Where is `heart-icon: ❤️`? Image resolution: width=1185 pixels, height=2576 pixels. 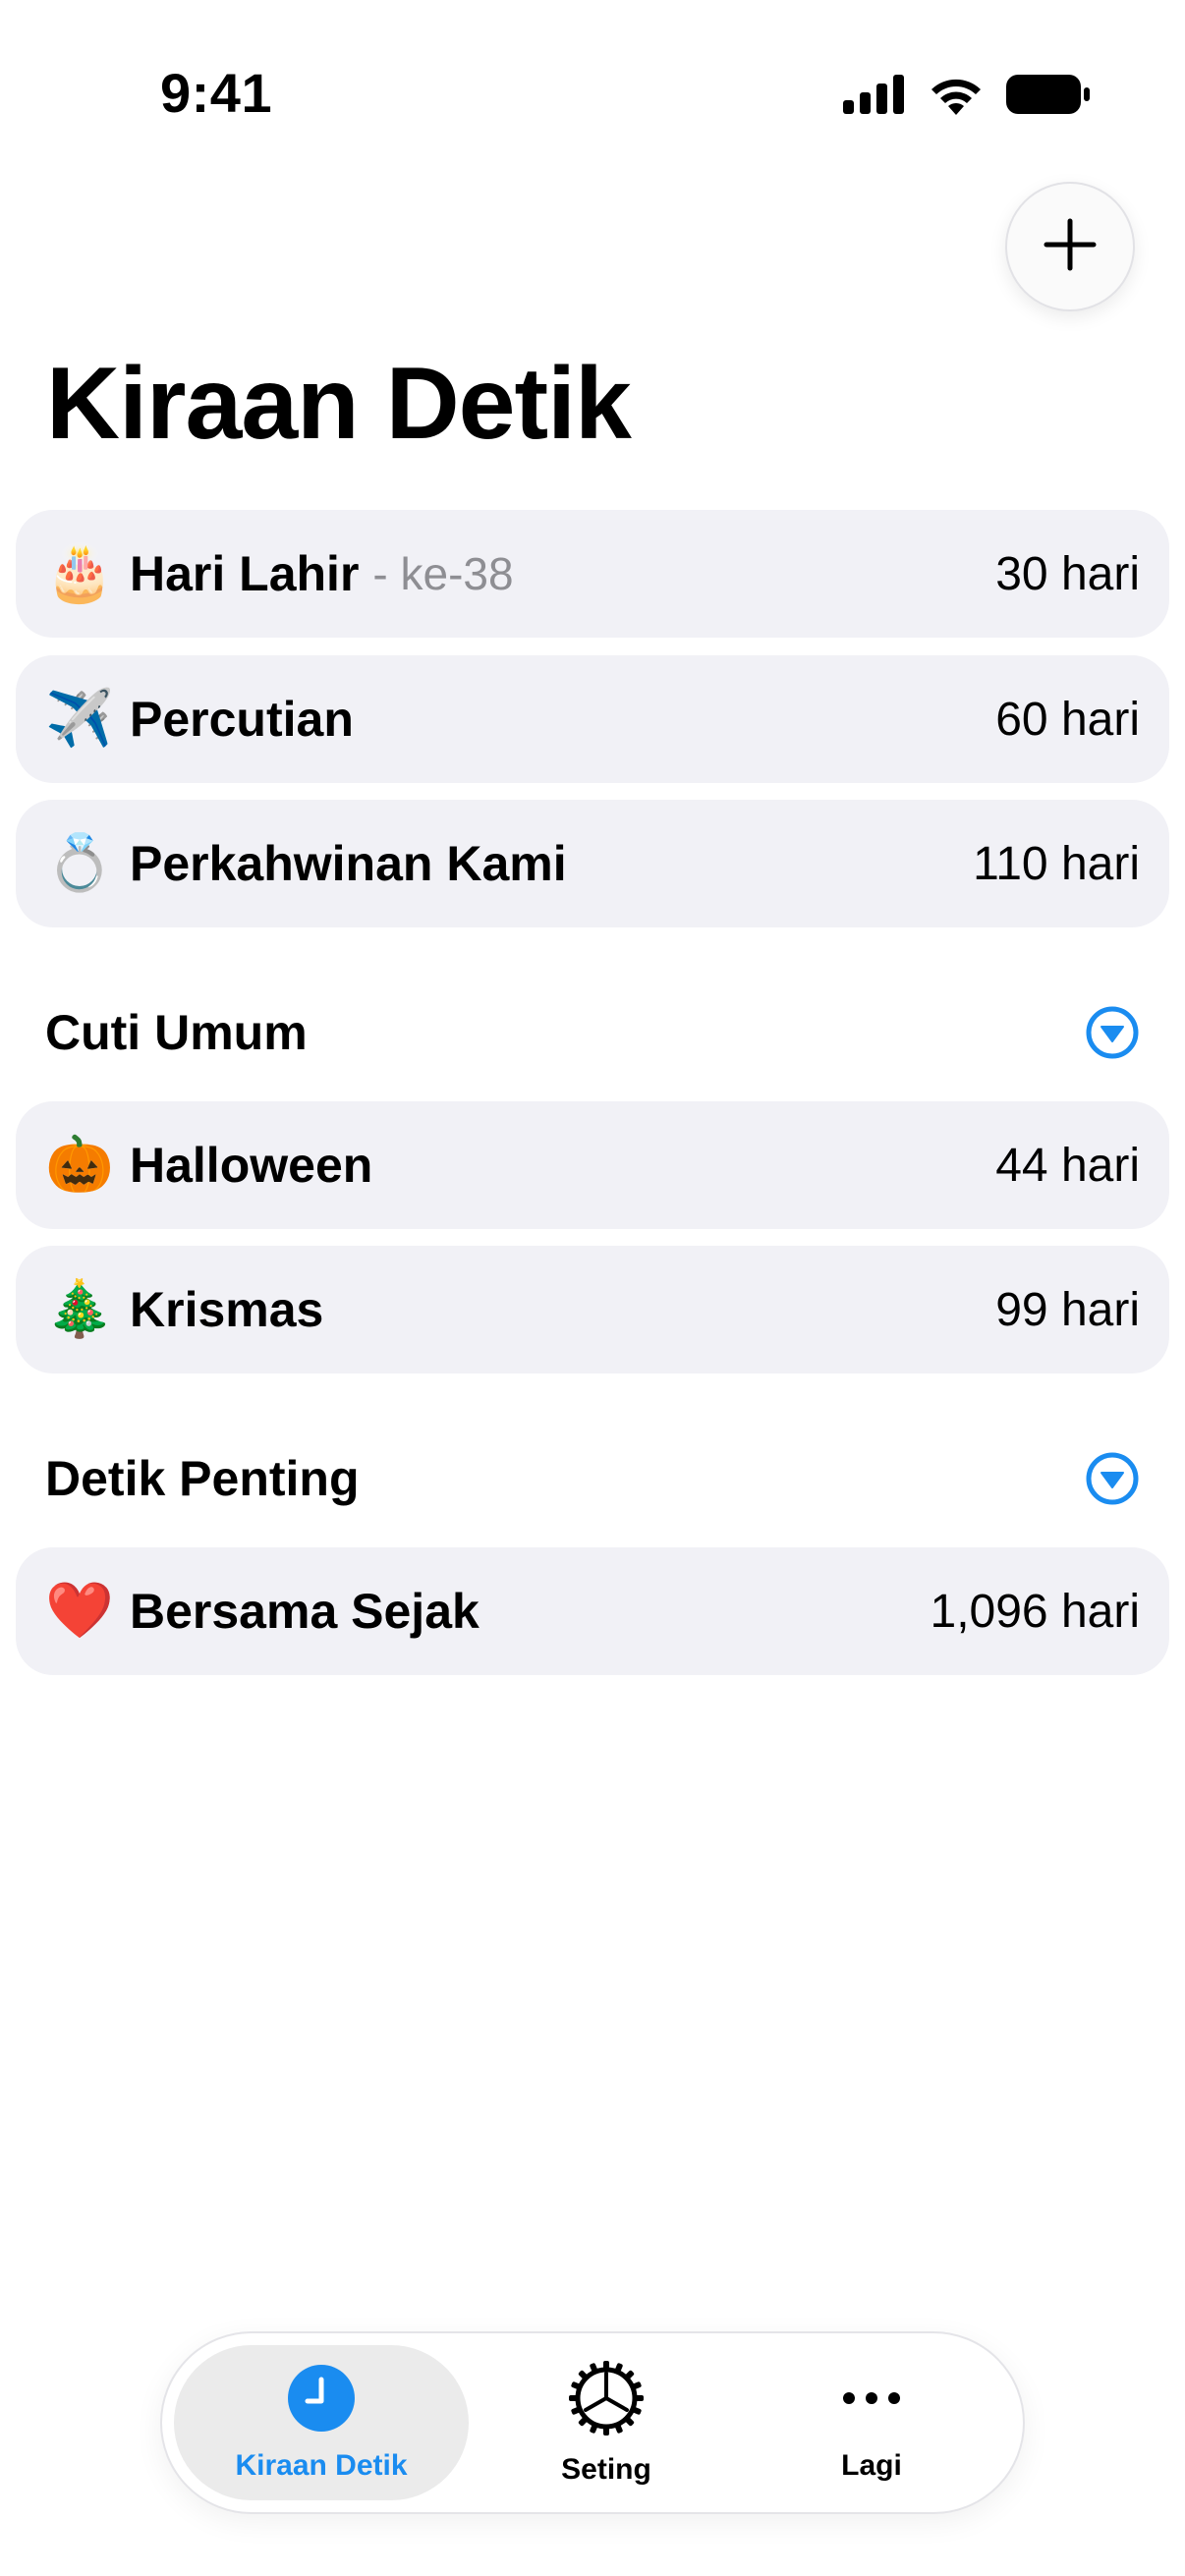
heart-icon: ❤️ is located at coordinates (80, 1611).